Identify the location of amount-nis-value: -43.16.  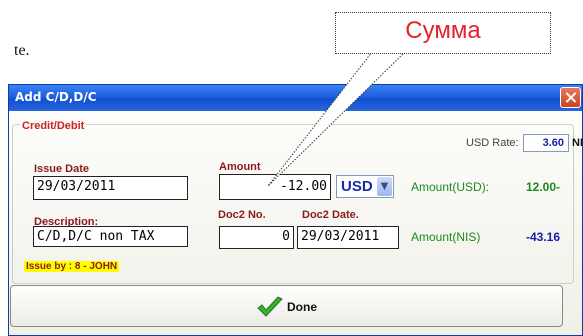
(543, 237).